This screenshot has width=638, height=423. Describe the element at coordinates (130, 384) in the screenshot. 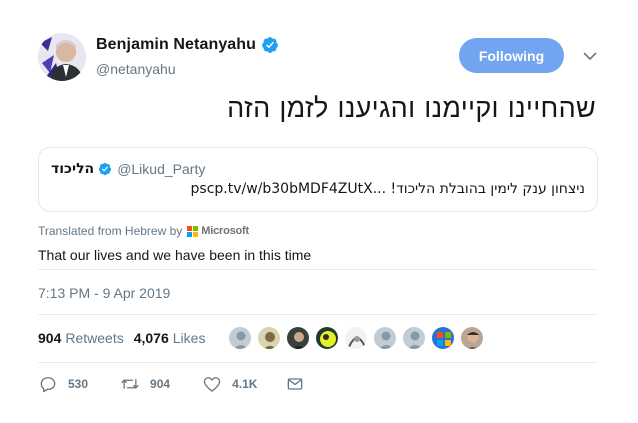

I see `retweet-icon` at that location.